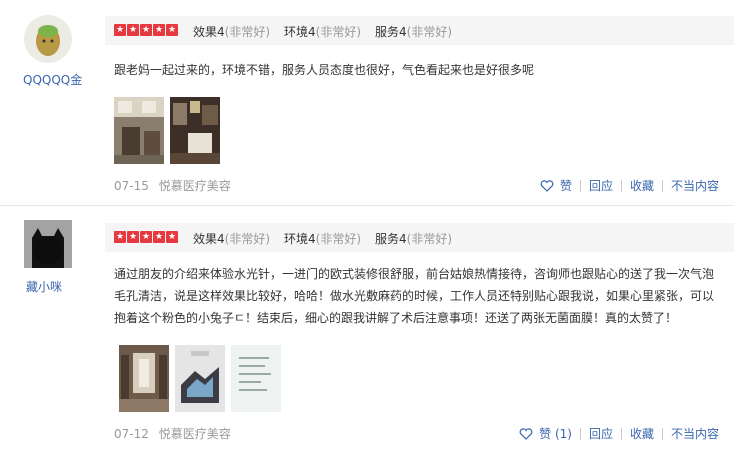 The width and height of the screenshot is (734, 465). Describe the element at coordinates (555, 434) in the screenshot. I see `like-label: 赞 (1)` at that location.